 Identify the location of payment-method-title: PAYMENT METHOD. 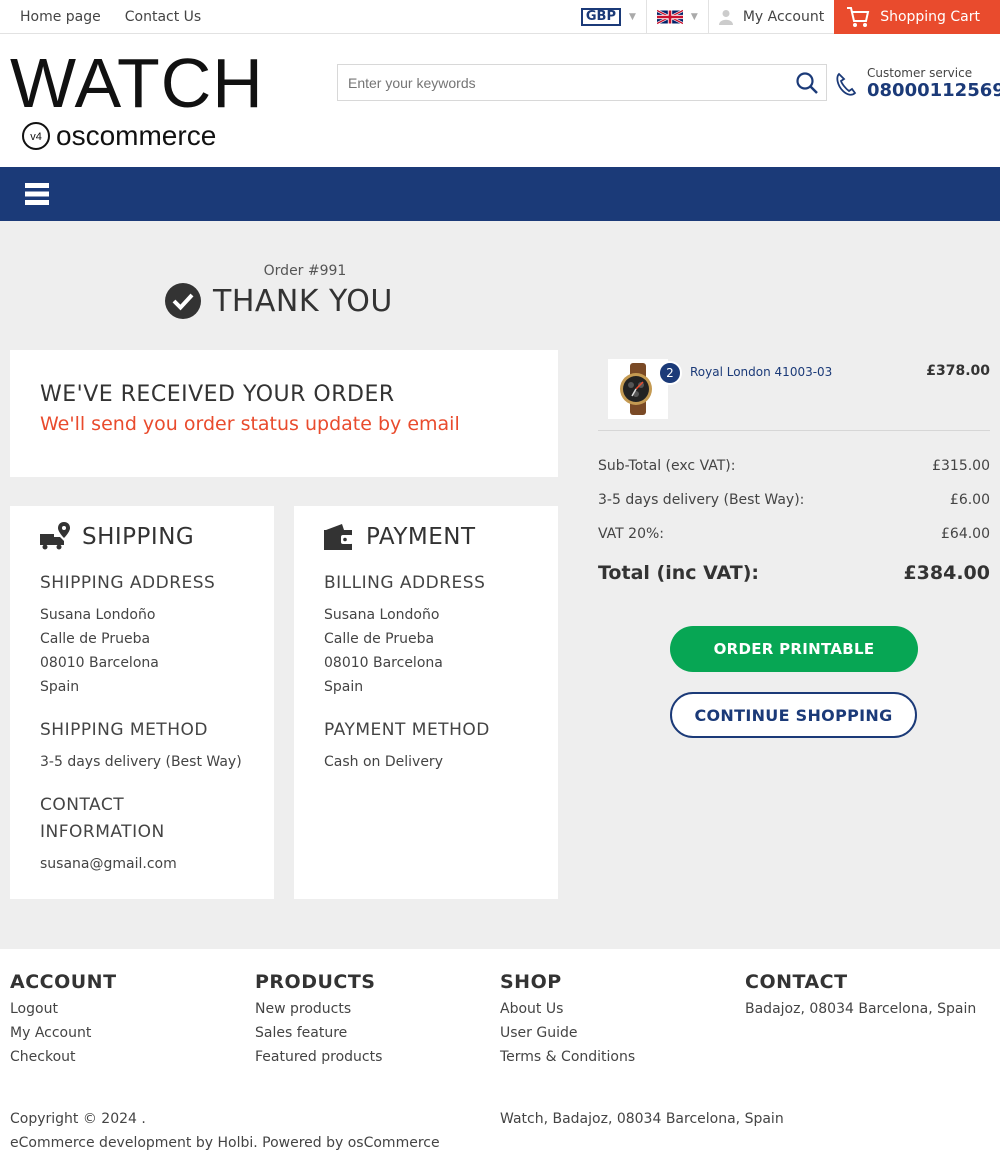
(407, 730).